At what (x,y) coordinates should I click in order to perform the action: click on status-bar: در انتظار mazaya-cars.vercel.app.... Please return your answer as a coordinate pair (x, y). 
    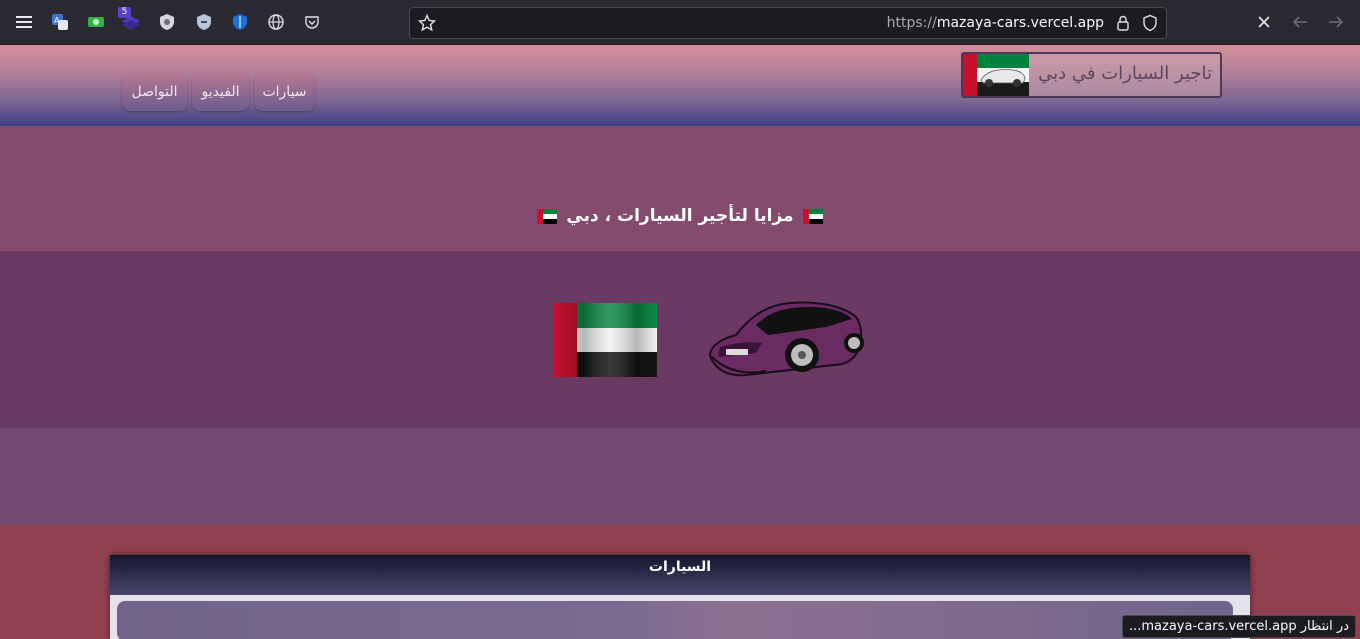
    Looking at the image, I should click on (1238, 626).